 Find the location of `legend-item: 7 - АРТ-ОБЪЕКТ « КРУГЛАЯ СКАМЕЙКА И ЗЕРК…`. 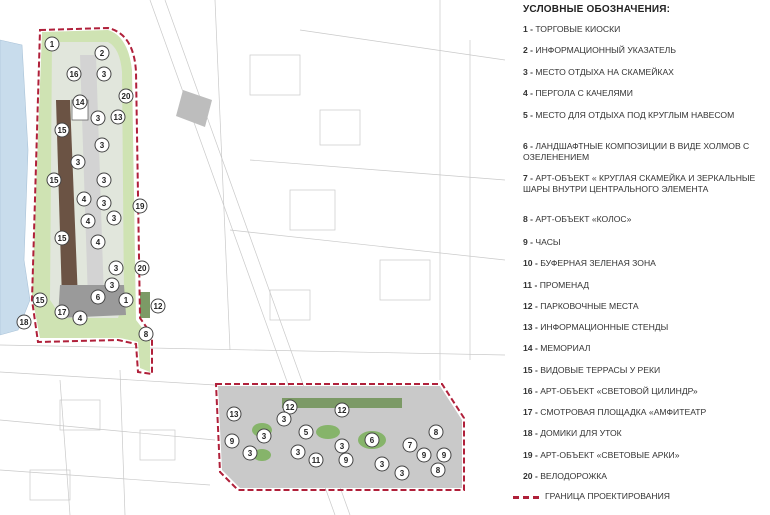

legend-item: 7 - АРТ-ОБЪЕКТ « КРУГЛАЯ СКАМЕЙКА И ЗЕРК… is located at coordinates (645, 183).